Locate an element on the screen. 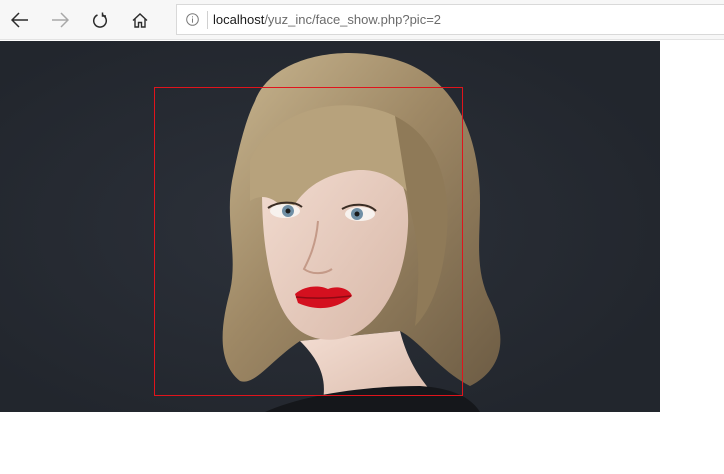 The width and height of the screenshot is (724, 474). home-icon is located at coordinates (140, 20).